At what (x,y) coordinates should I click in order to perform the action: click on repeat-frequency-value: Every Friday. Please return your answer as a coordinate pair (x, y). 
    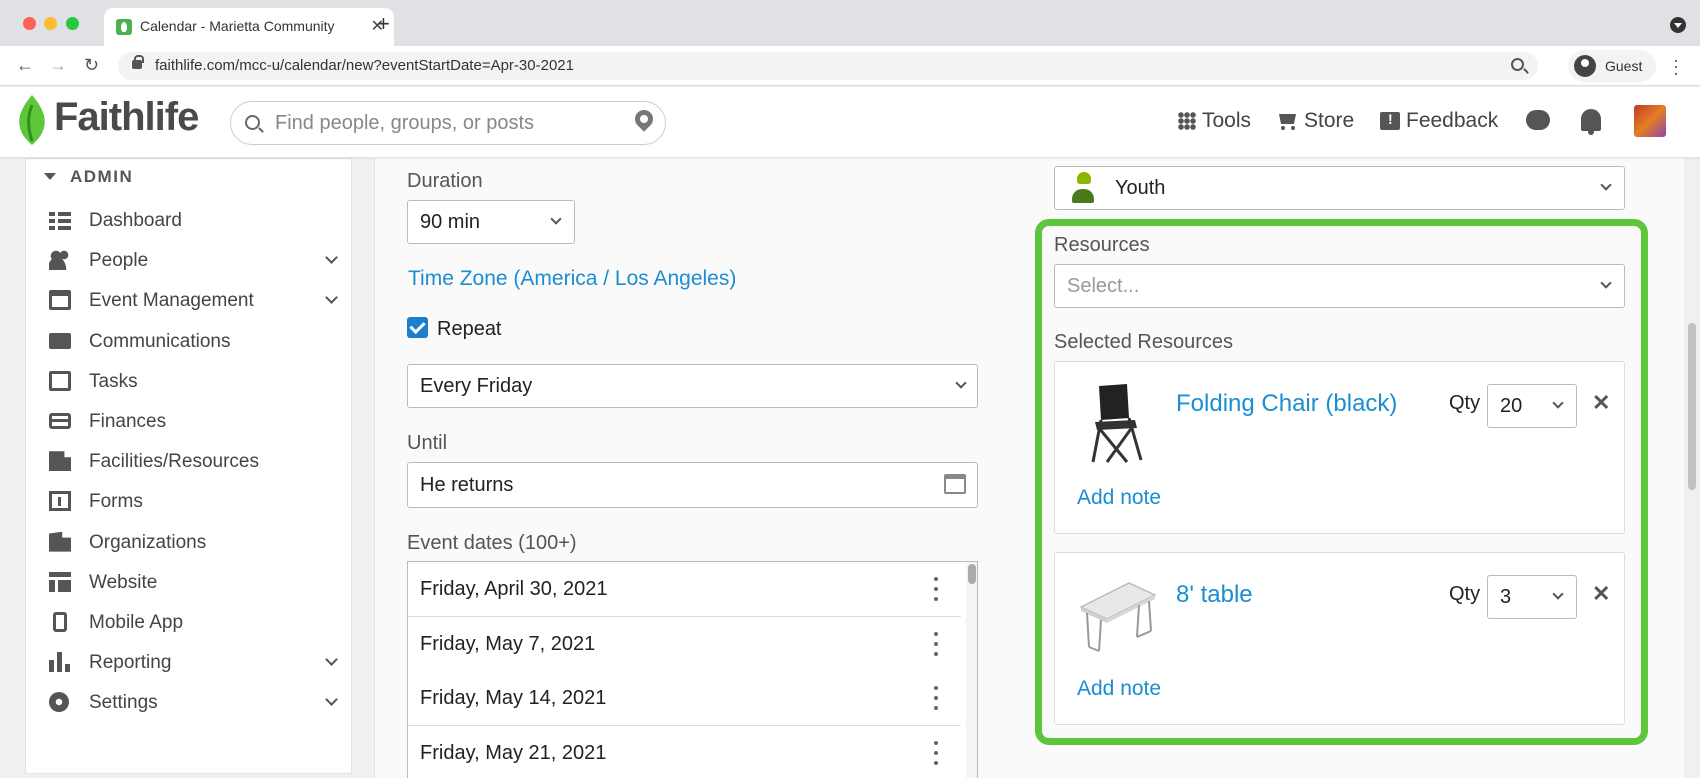
    Looking at the image, I should click on (476, 386).